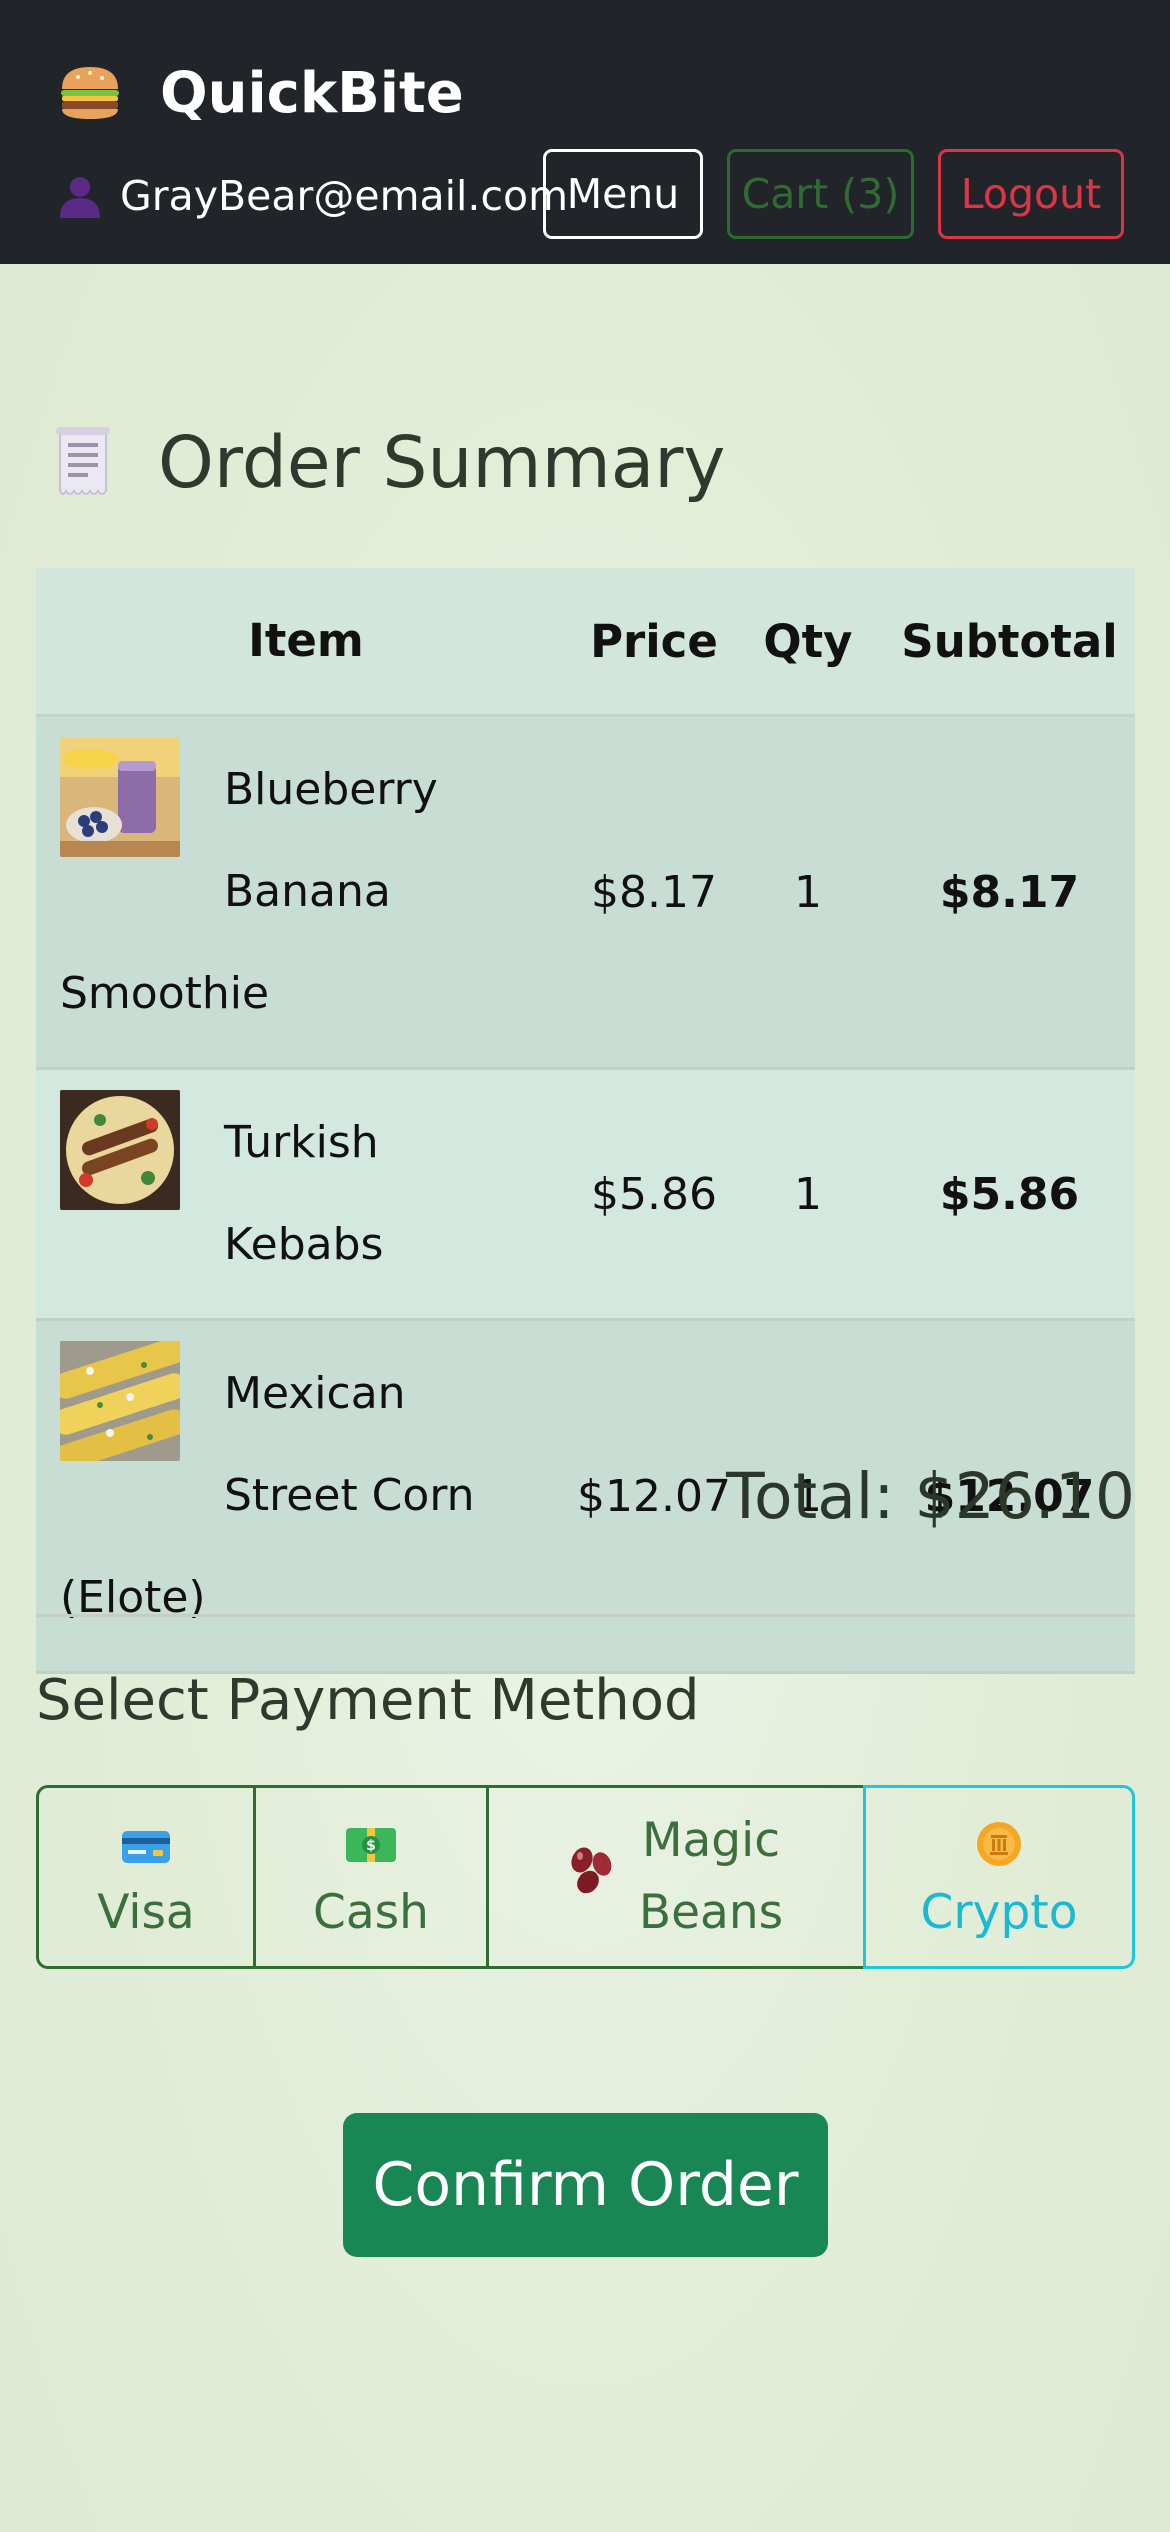 This screenshot has height=2532, width=1170. I want to click on cart-button: Cart (3), so click(820, 194).